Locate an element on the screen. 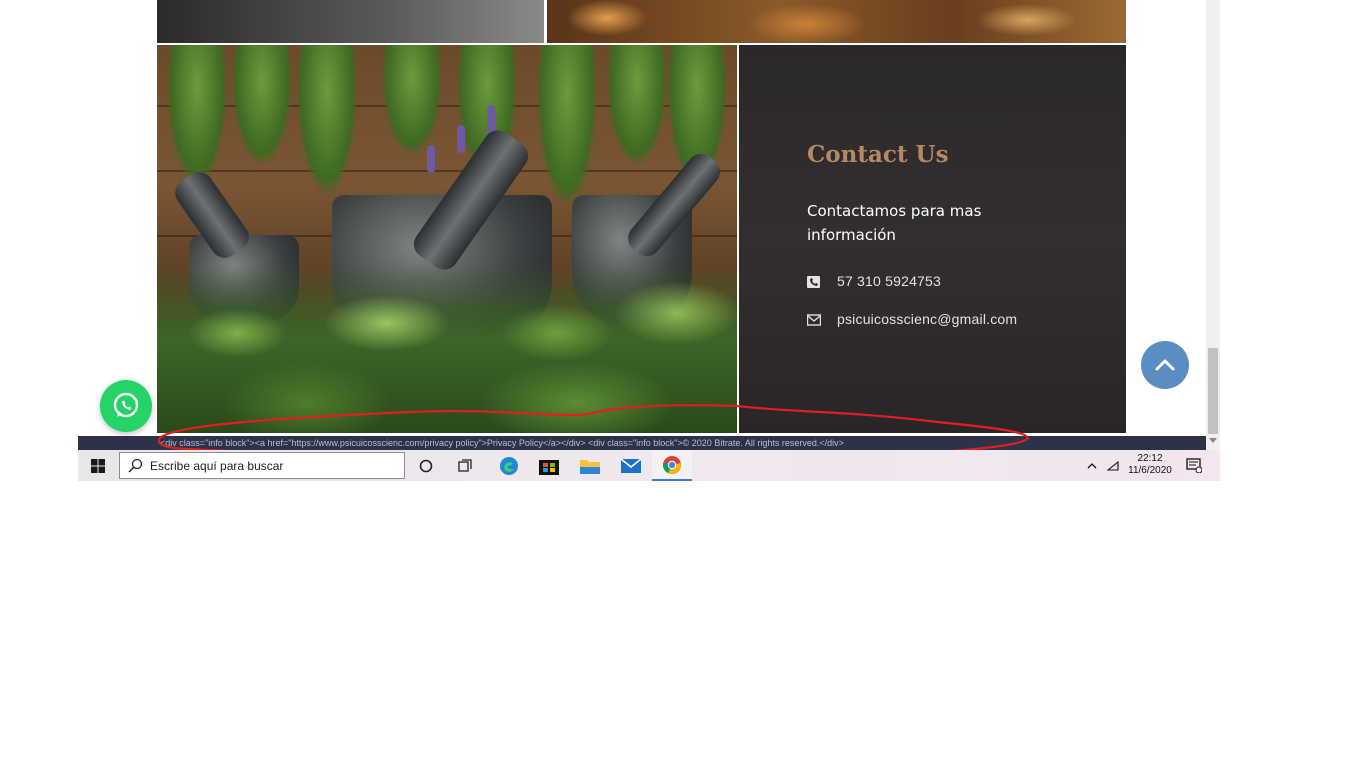 The image size is (1366, 768). contact-subtitle: Contactamos para mas información is located at coordinates (894, 223).